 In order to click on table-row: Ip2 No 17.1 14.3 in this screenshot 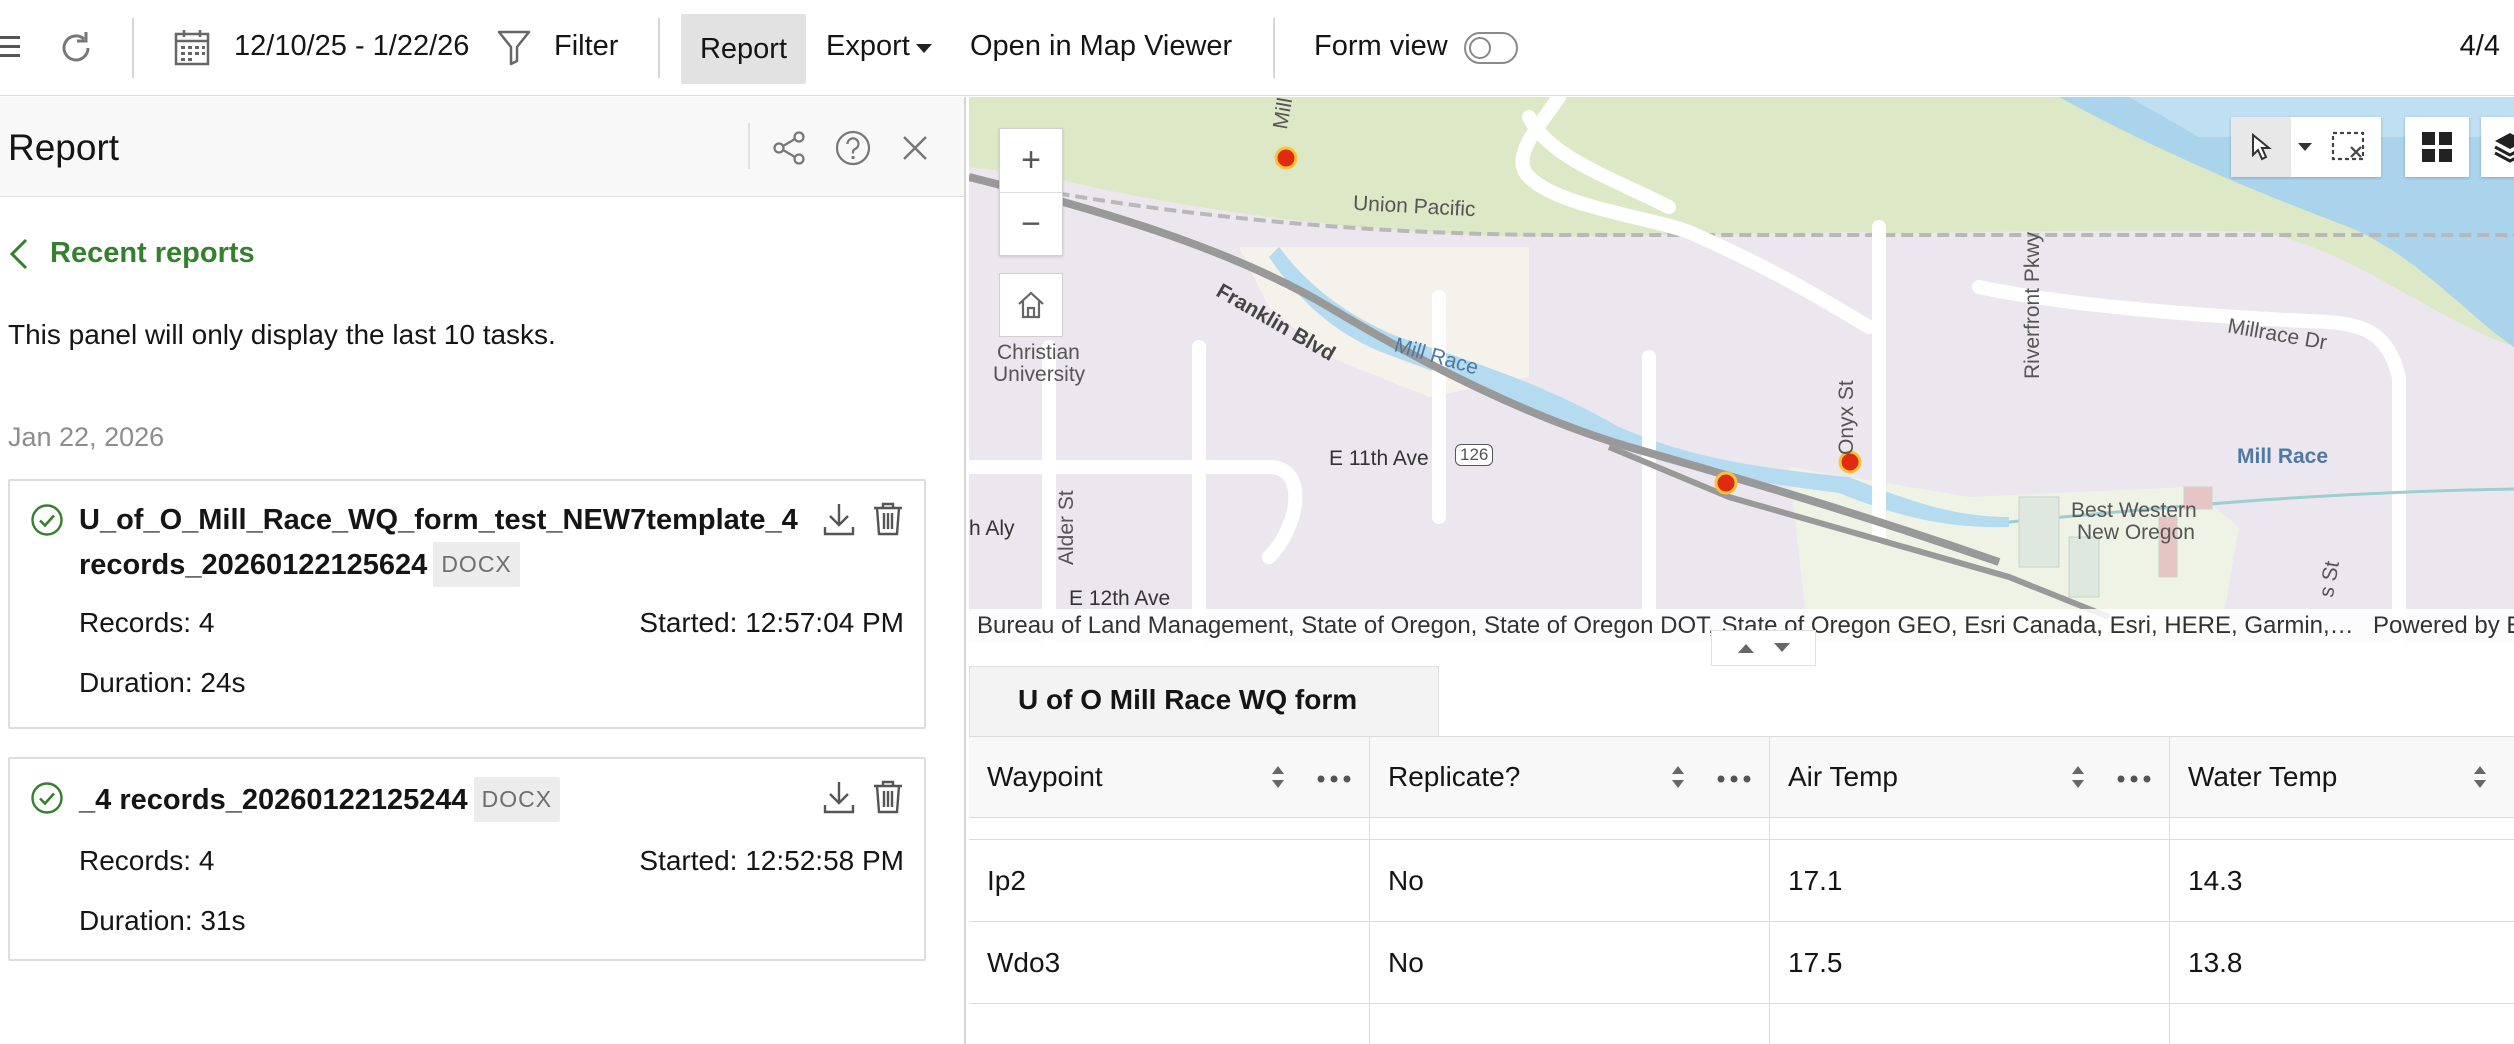, I will do `click(1741, 881)`.